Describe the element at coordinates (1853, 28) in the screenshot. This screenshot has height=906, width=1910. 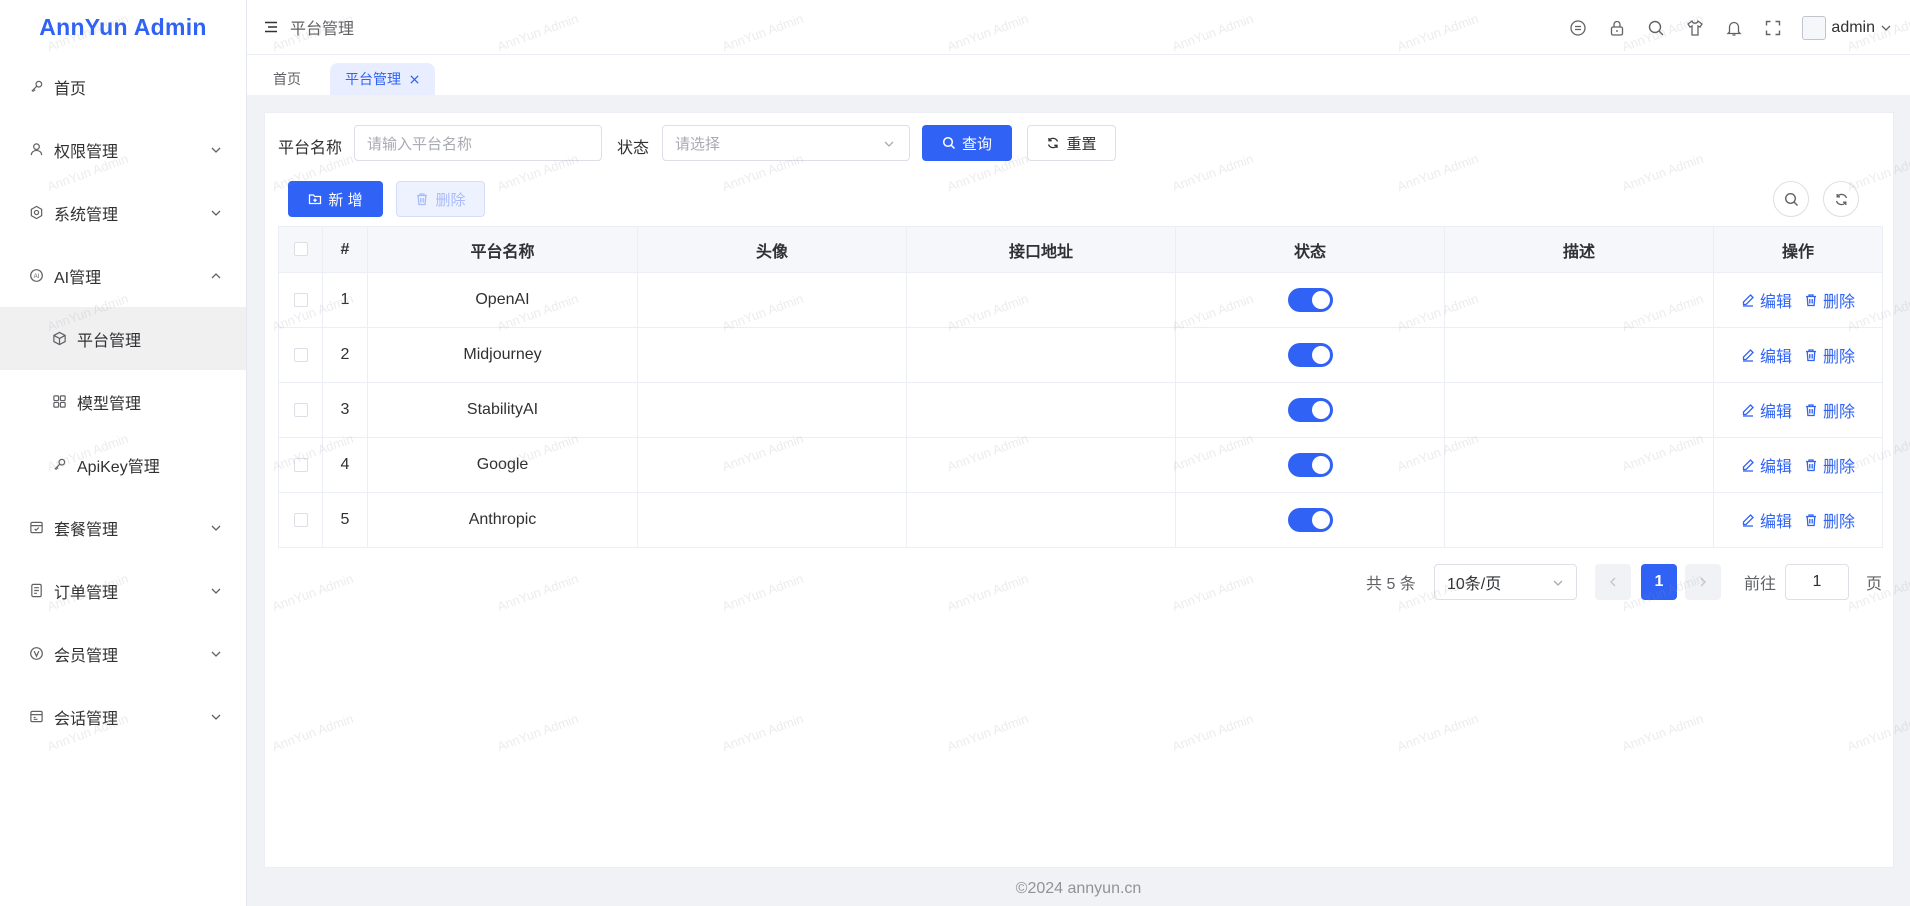
I see `username: admin` at that location.